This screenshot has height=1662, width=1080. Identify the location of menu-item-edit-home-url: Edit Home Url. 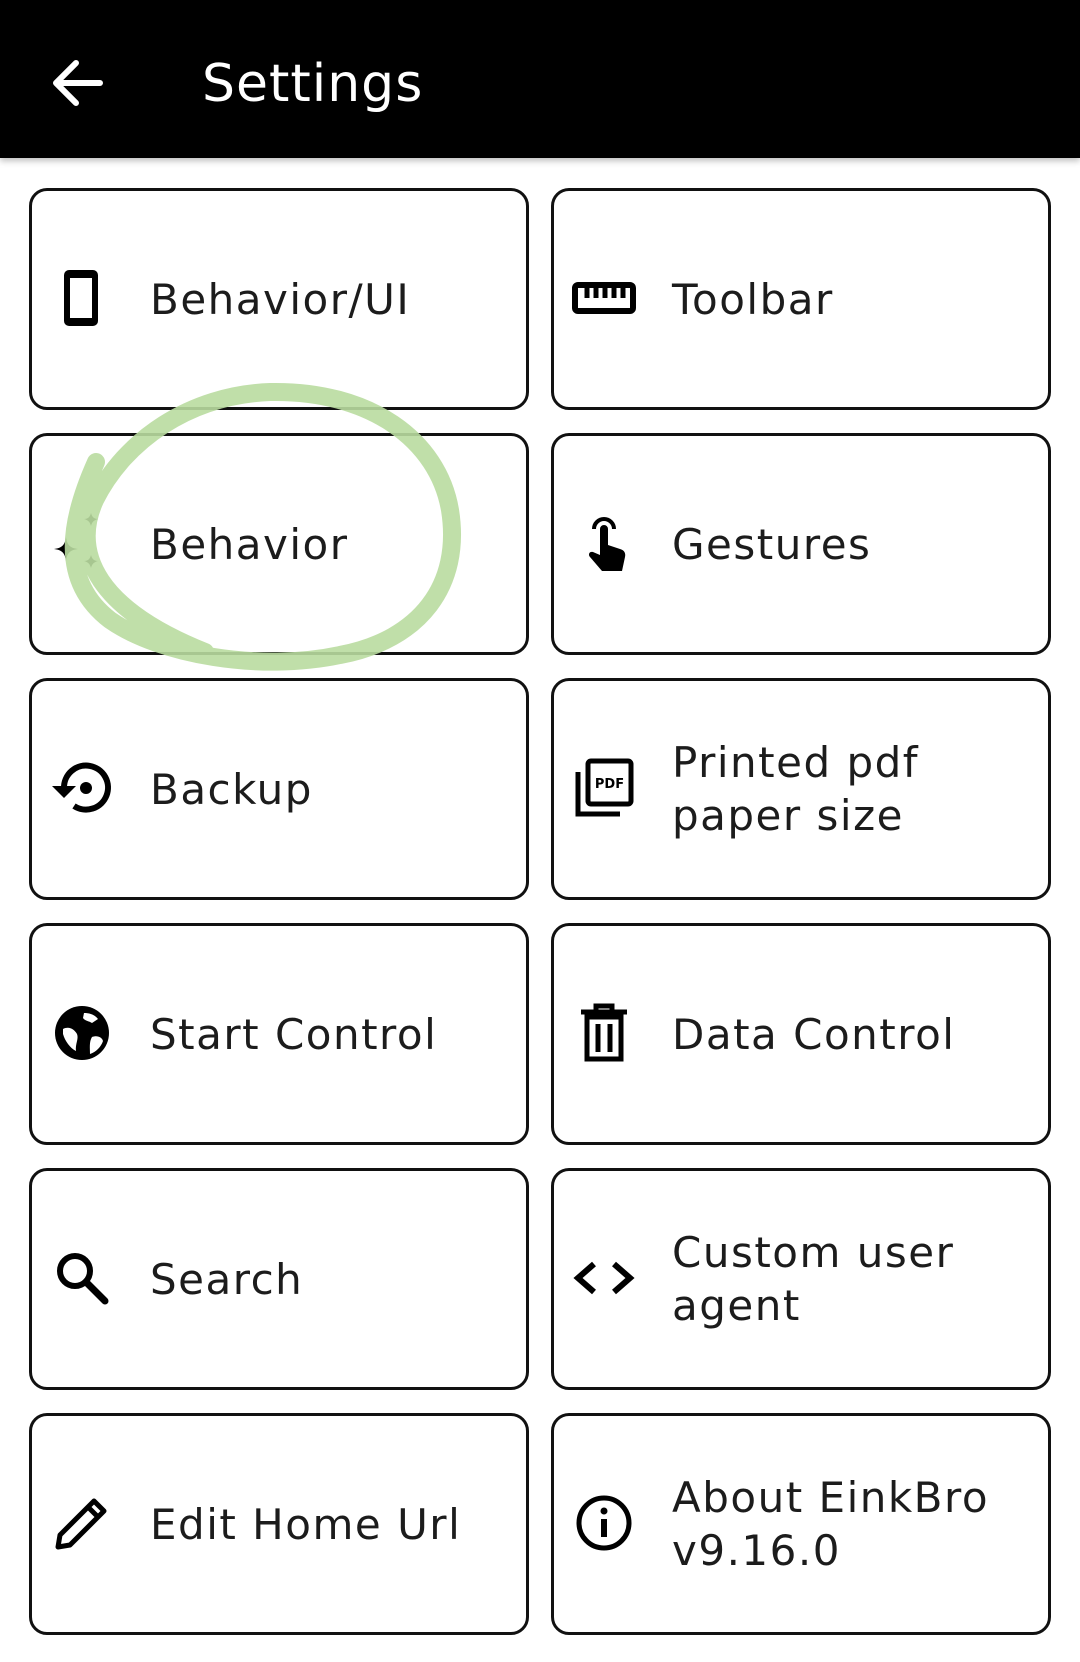
(279, 1524).